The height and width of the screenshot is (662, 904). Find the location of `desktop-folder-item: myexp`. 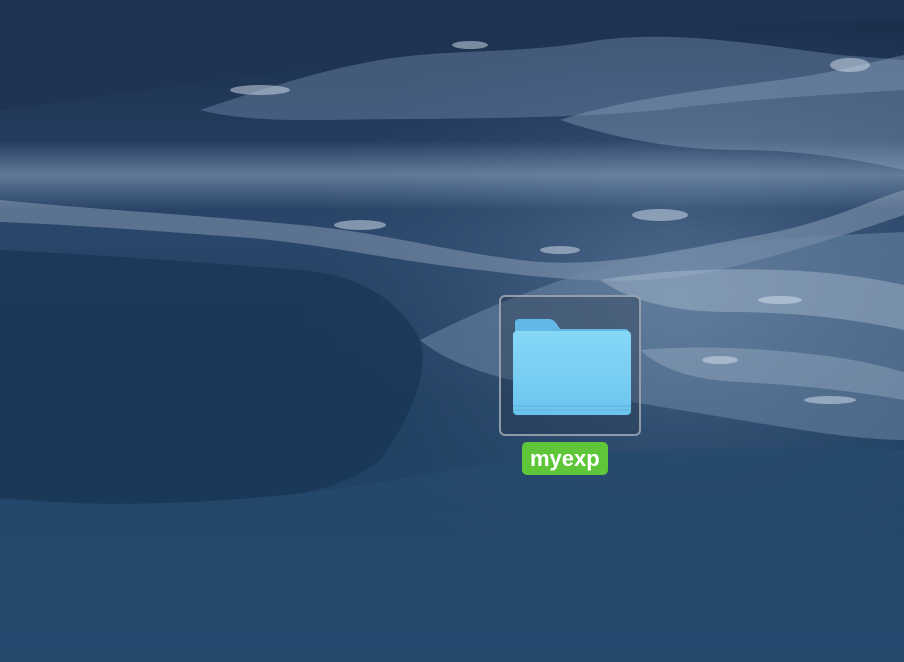

desktop-folder-item: myexp is located at coordinates (570, 386).